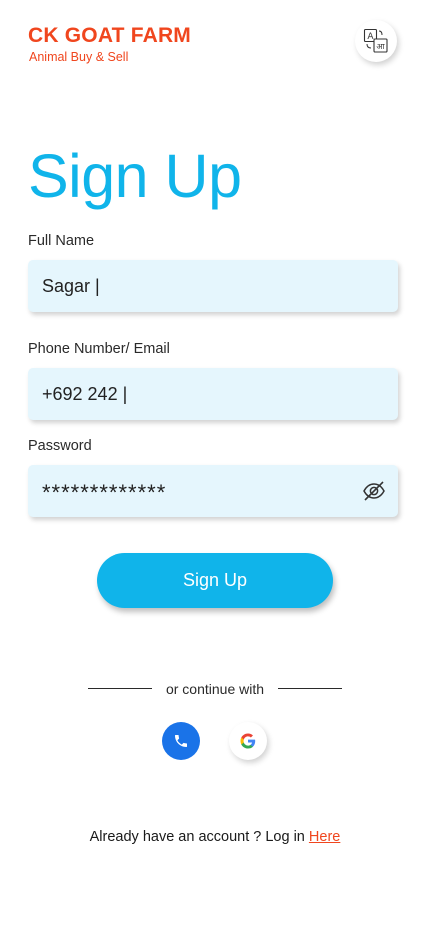  I want to click on login-here-link: Here, so click(324, 837).